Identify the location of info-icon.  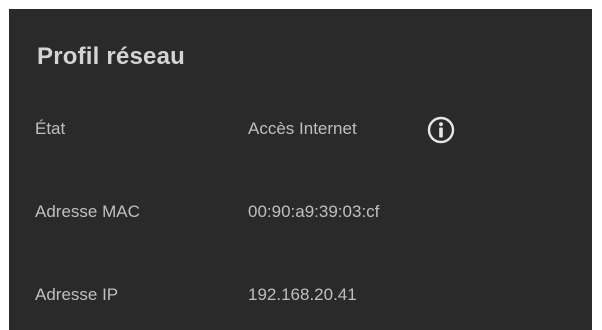
(441, 130).